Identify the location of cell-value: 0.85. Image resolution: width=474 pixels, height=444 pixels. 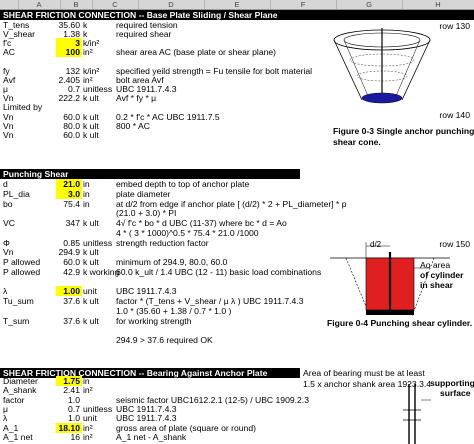
(68, 243).